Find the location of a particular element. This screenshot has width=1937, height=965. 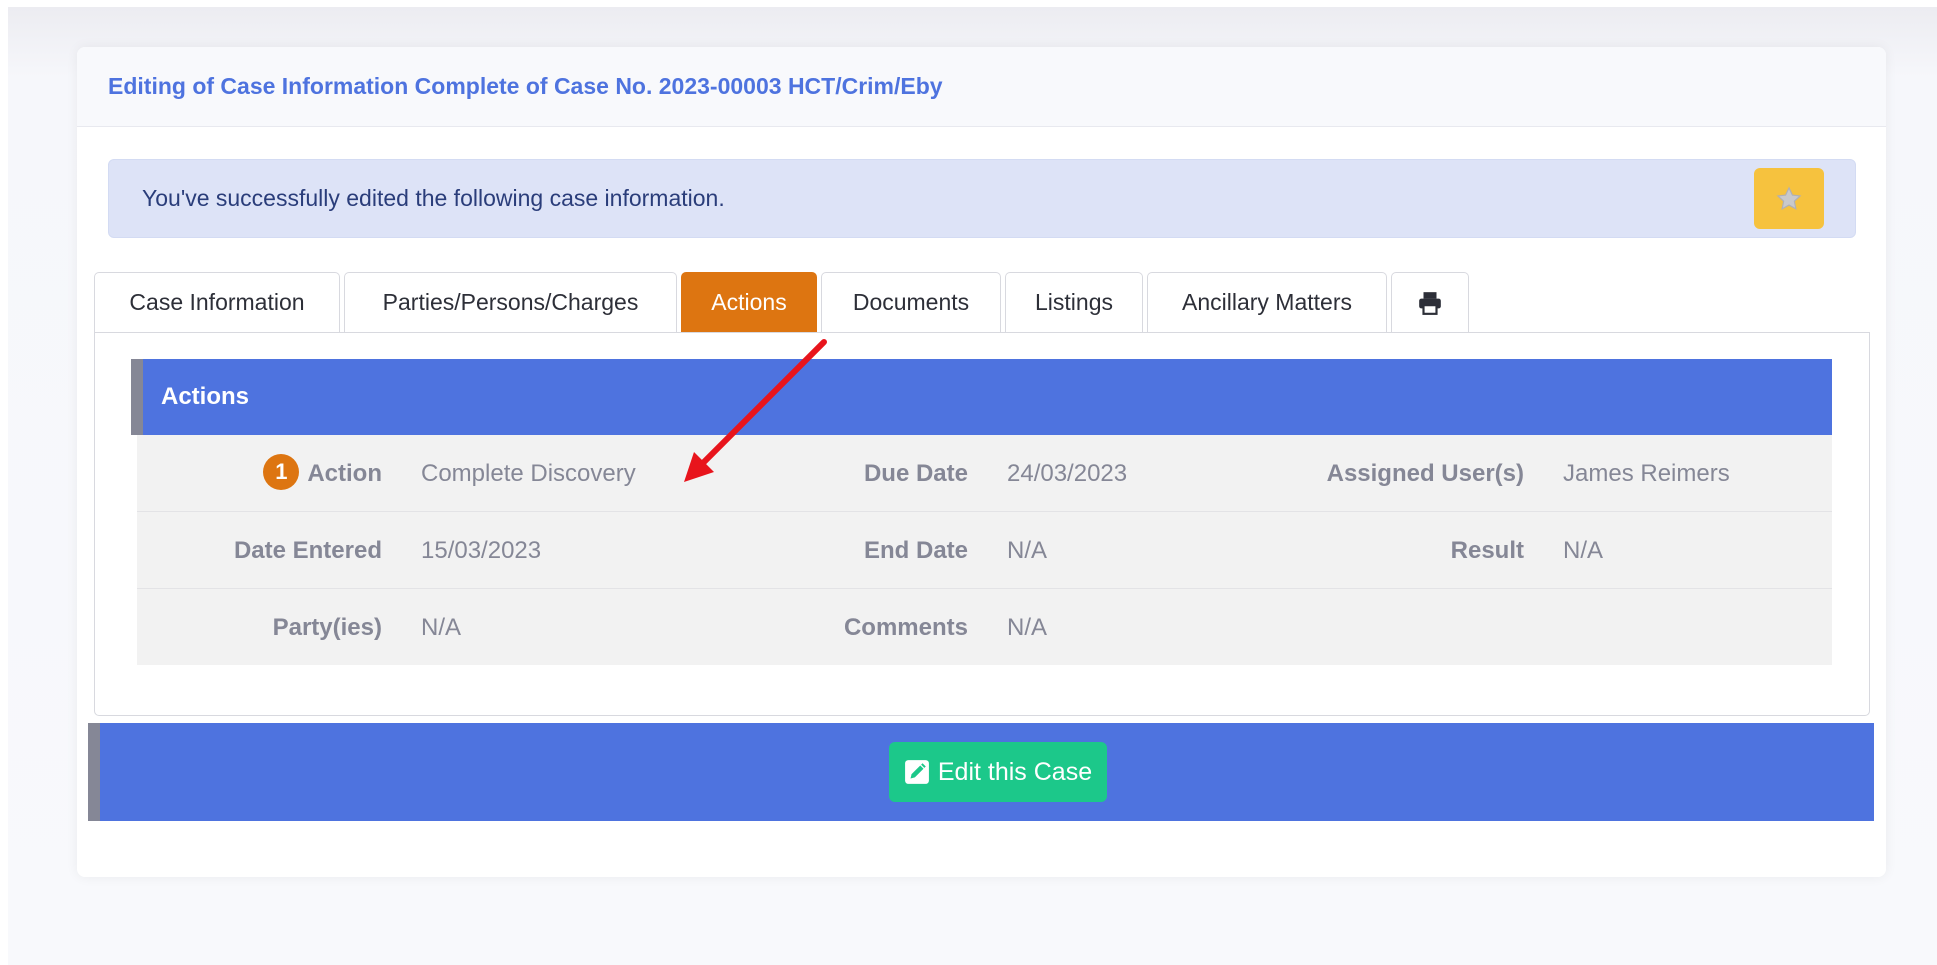

print-icon is located at coordinates (1430, 303).